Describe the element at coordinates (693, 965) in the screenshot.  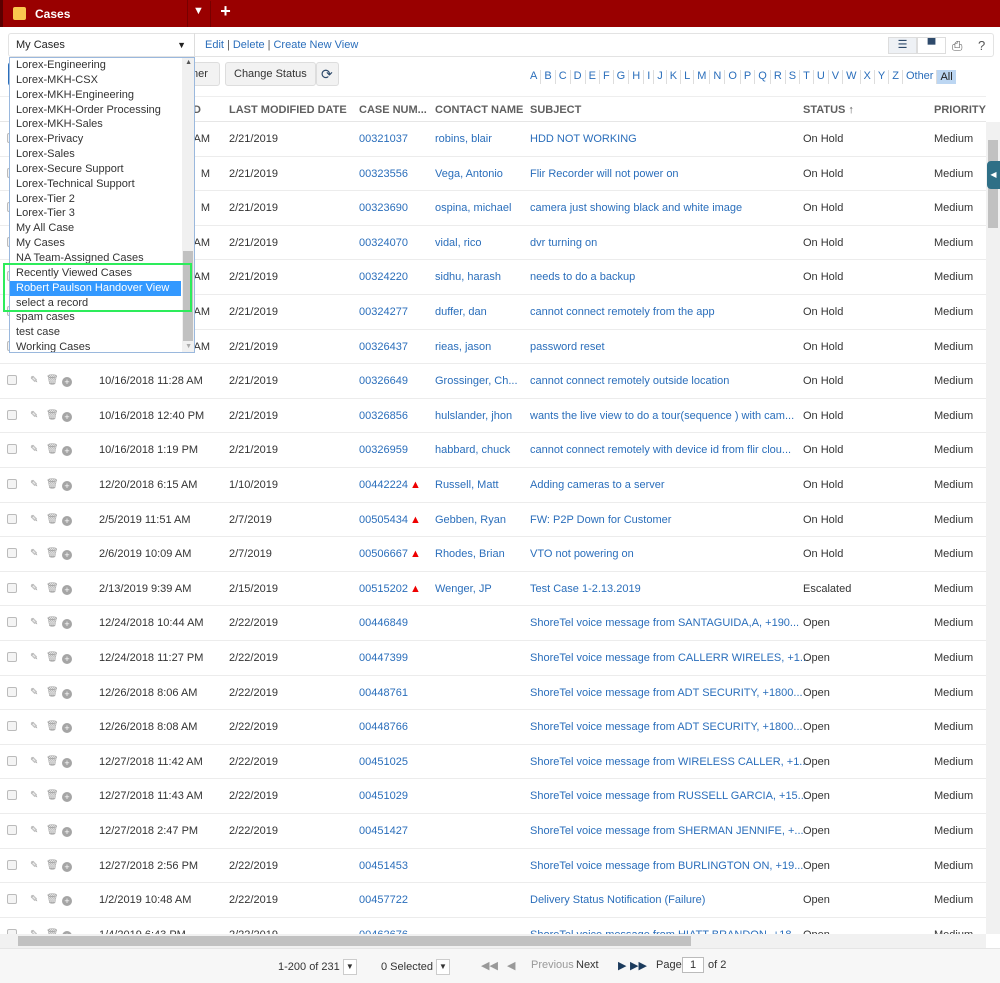
I see `page-input: 1` at that location.